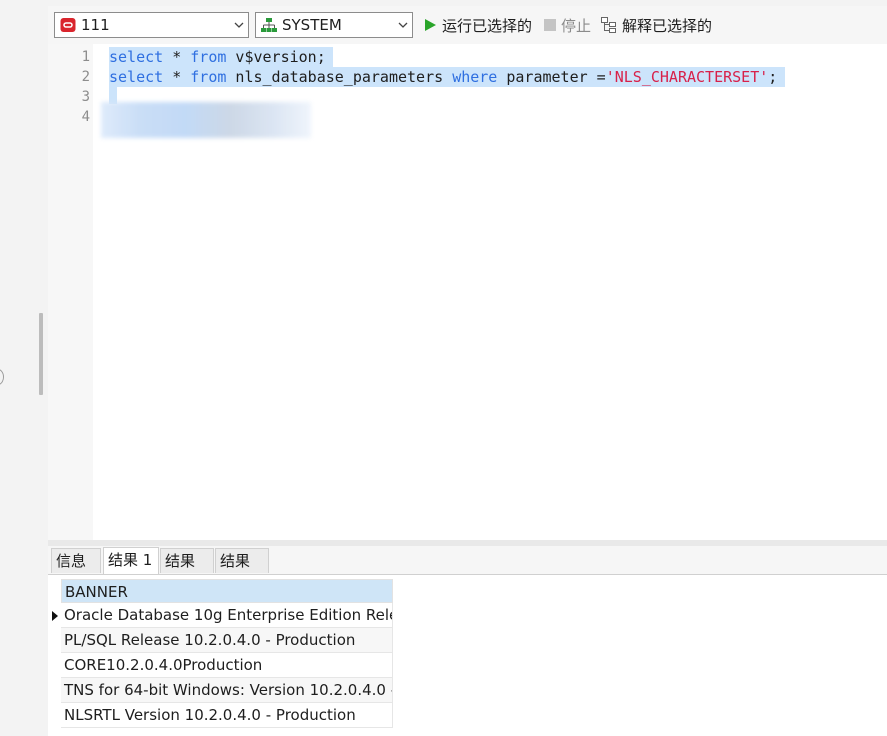 The height and width of the screenshot is (736, 887). What do you see at coordinates (76, 560) in the screenshot?
I see `tab-info: 信息` at bounding box center [76, 560].